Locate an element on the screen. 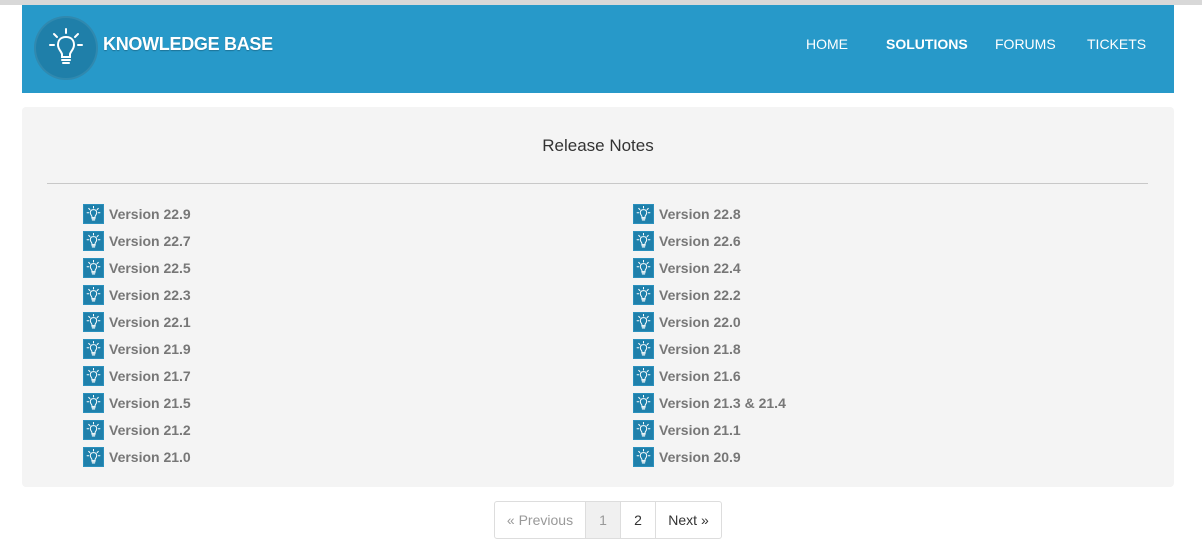  release-note-link: Version 21.6 is located at coordinates (687, 376).